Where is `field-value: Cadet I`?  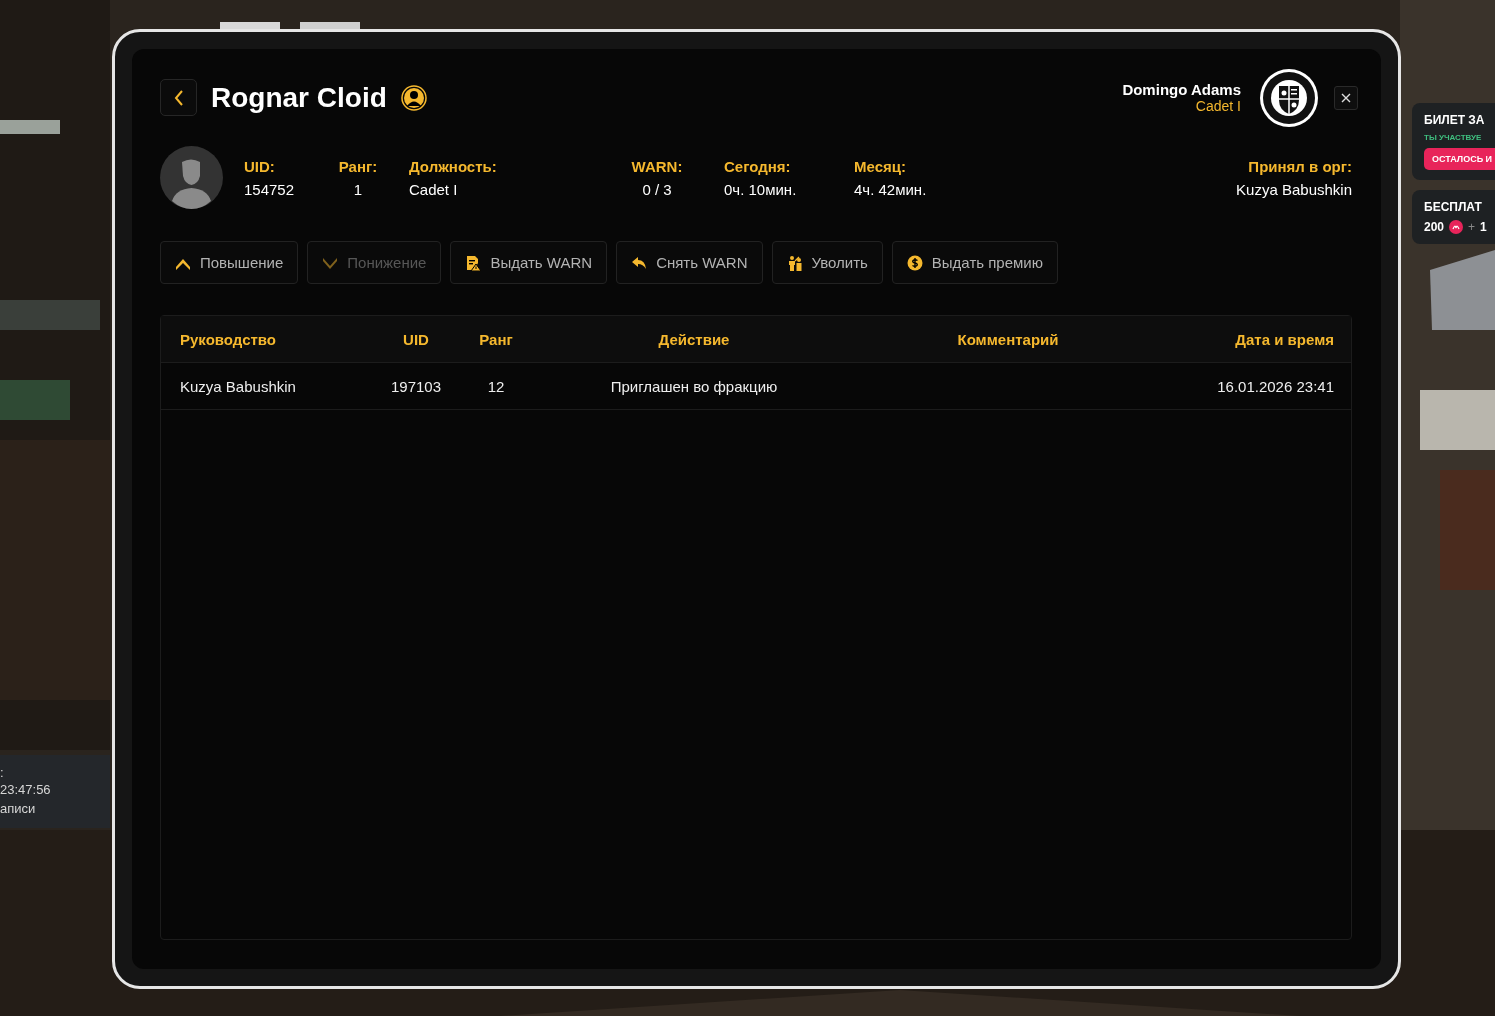
field-value: Cadet I is located at coordinates (433, 189).